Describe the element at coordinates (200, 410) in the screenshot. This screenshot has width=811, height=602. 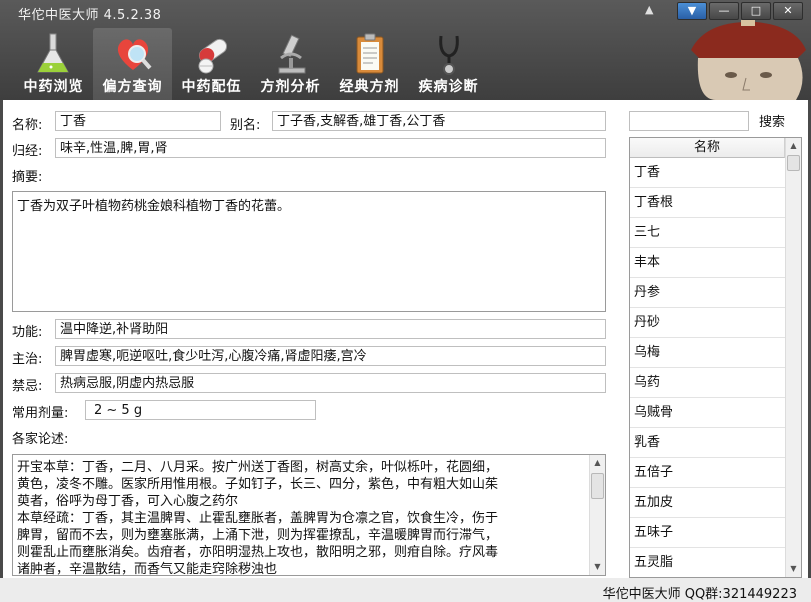
I see `dosage-field: 2 ~ 5 g` at that location.